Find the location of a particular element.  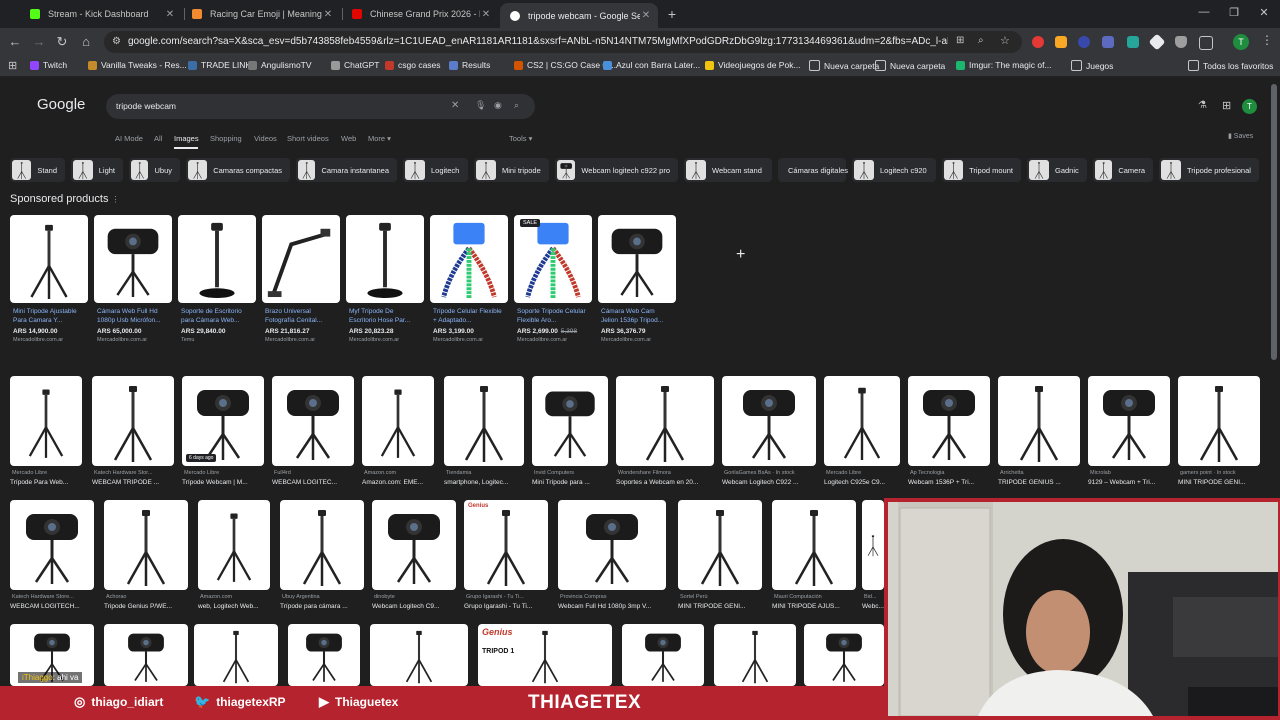

bookmark-item: Twitch is located at coordinates (48, 65).